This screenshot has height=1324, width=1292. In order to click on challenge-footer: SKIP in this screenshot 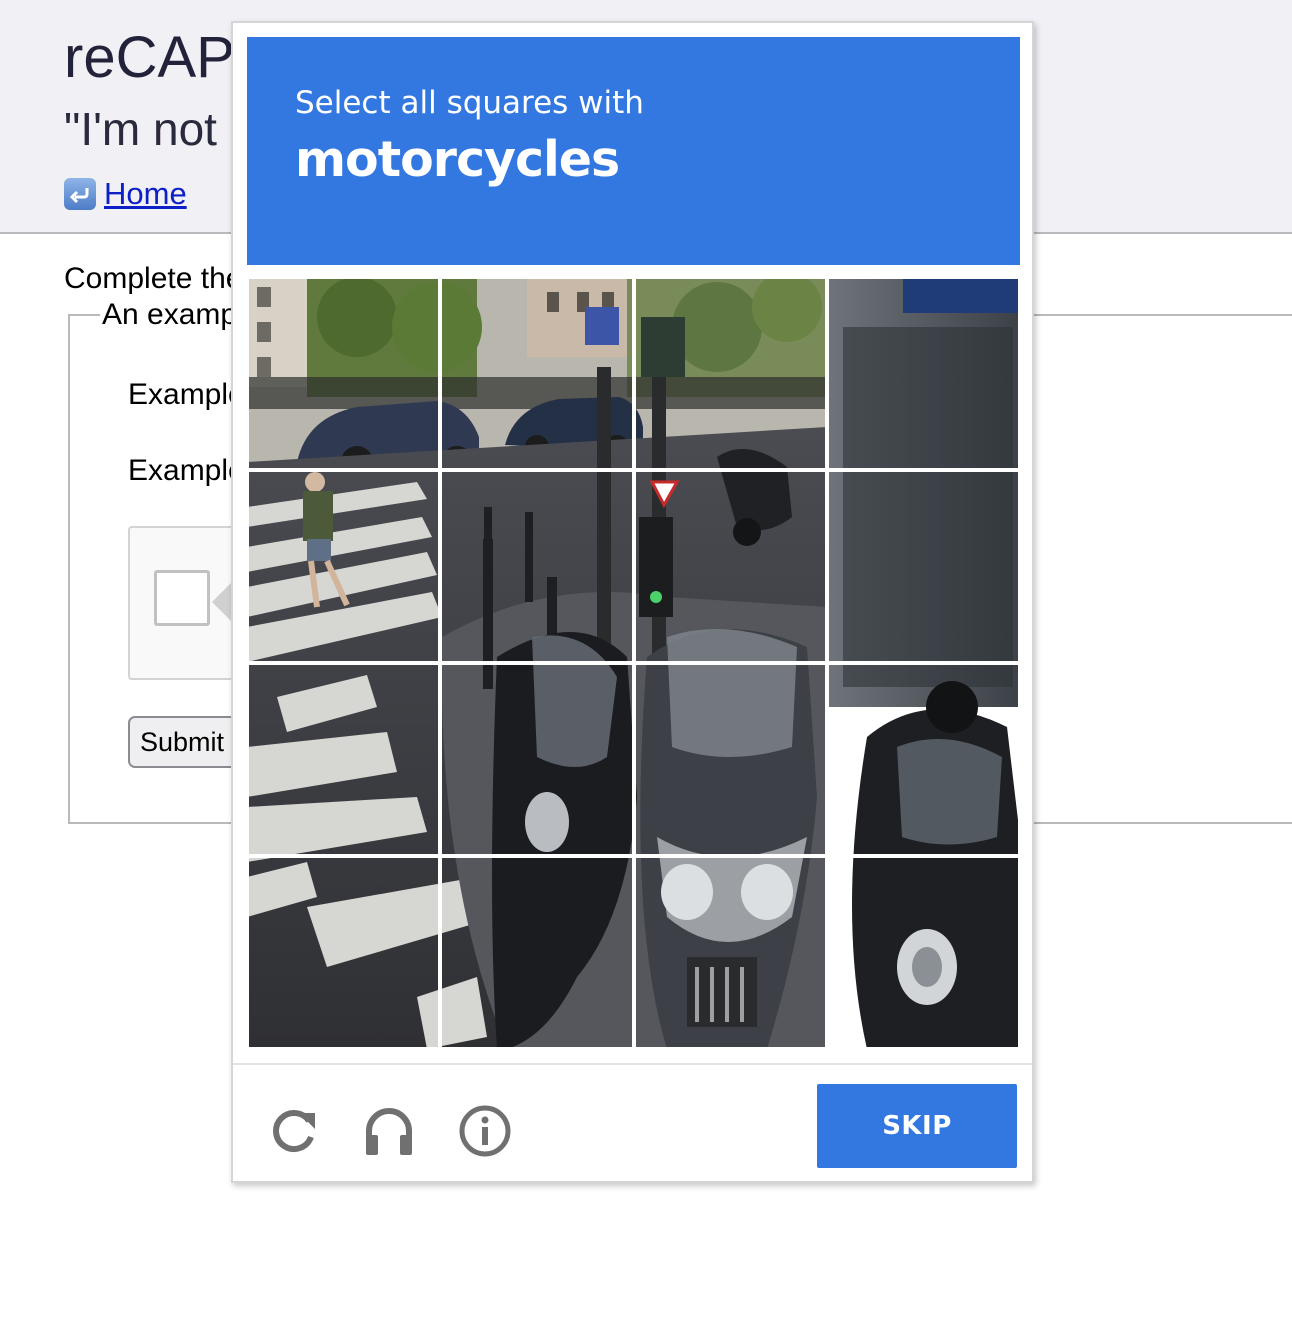, I will do `click(632, 1122)`.